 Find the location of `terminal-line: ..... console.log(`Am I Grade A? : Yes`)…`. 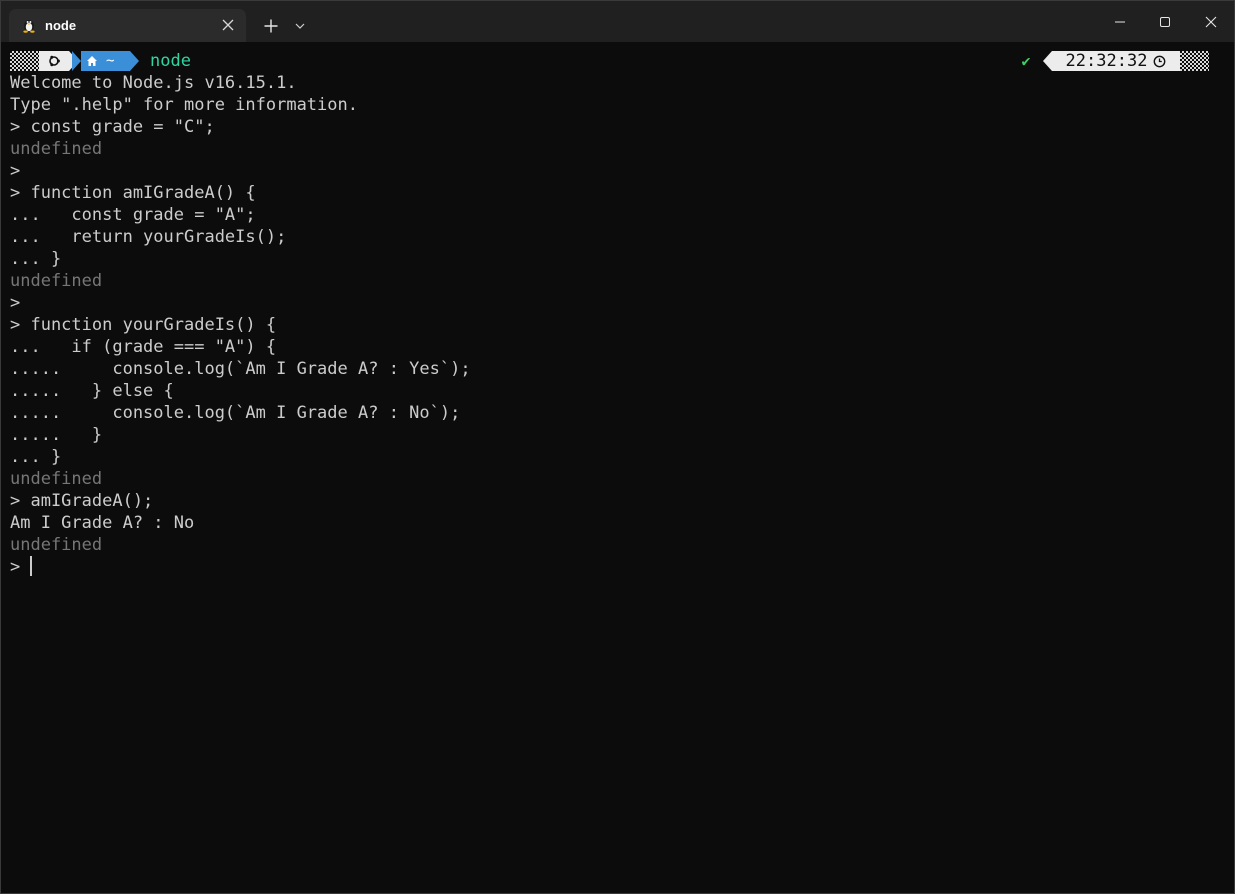

terminal-line: ..... console.log(`Am I Grade A? : Yes`)… is located at coordinates (240, 369).